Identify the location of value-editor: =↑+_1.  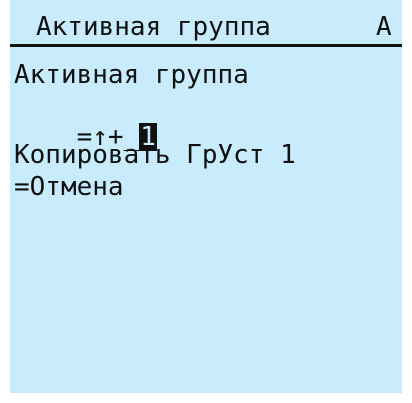
(85, 122).